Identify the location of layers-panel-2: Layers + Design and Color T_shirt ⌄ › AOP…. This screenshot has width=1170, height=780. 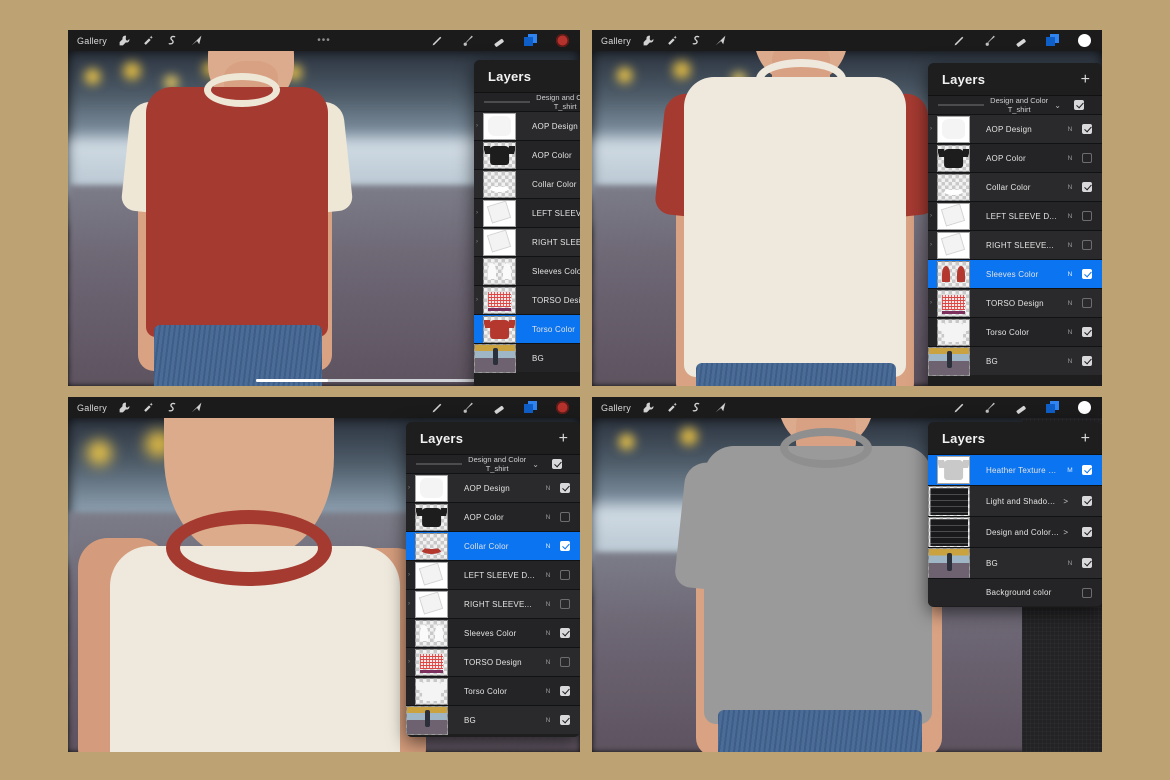
(1015, 224).